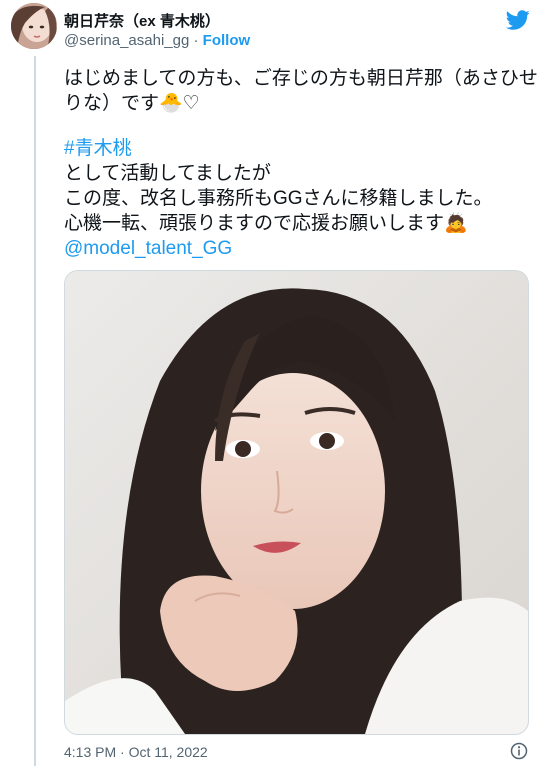 This screenshot has height=766, width=544. Describe the element at coordinates (266, 223) in the screenshot. I see `tweet-line: 心機一転、頑張りますので応援お願いします🙇` at that location.